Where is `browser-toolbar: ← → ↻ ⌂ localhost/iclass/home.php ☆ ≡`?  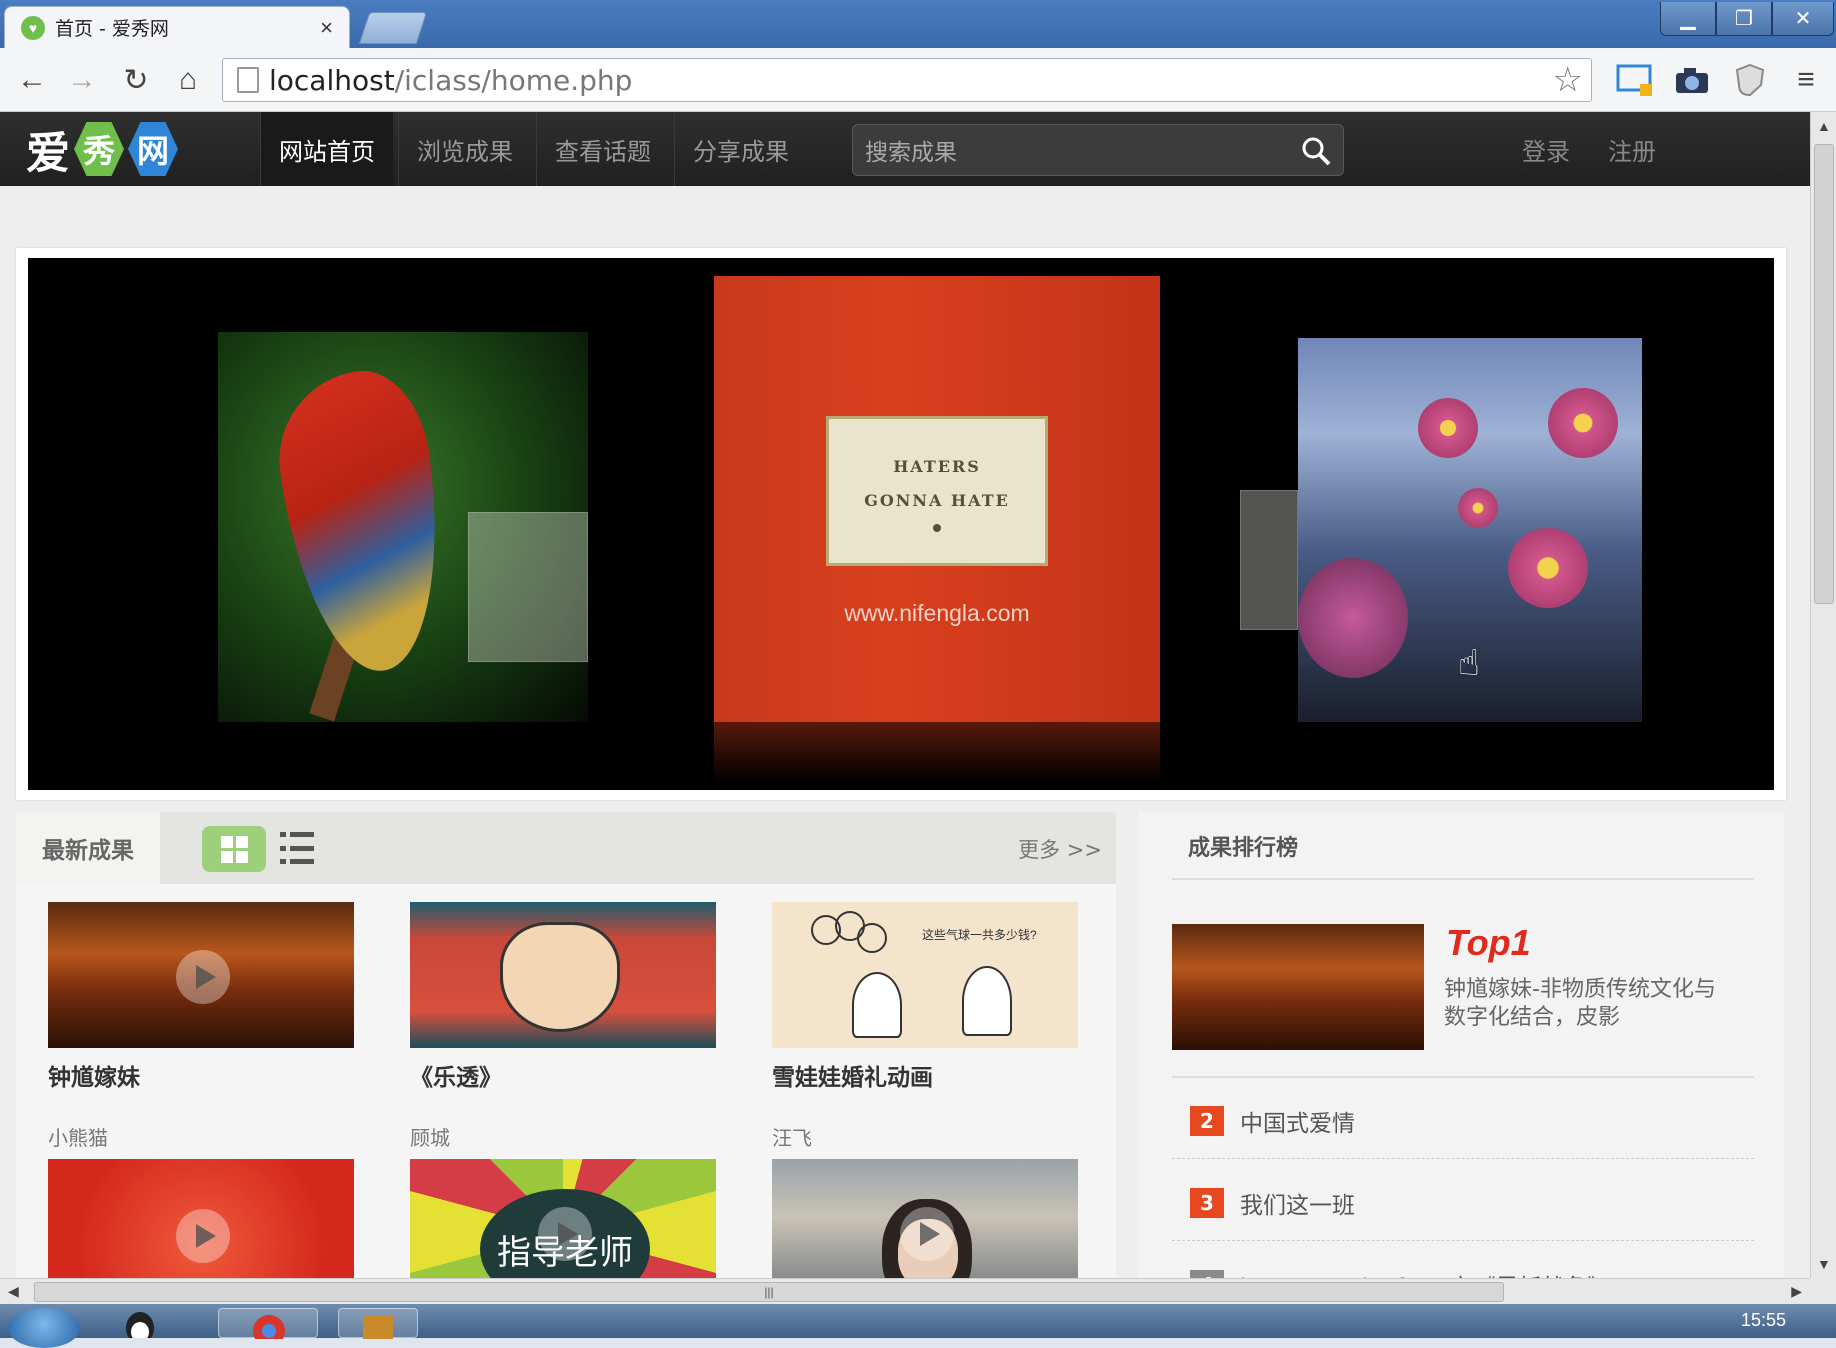
browser-toolbar: ← → ↻ ⌂ localhost/iclass/home.php ☆ ≡ is located at coordinates (918, 80).